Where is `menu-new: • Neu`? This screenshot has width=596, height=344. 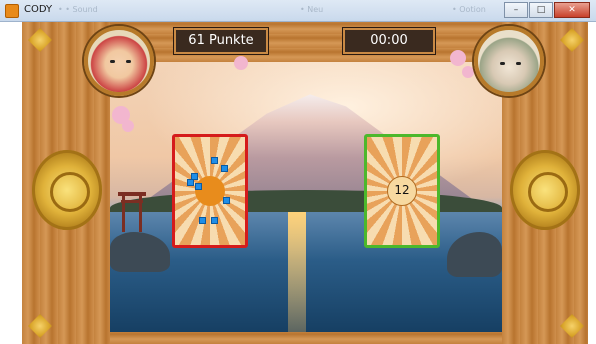
menu-new: • Neu is located at coordinates (311, 9).